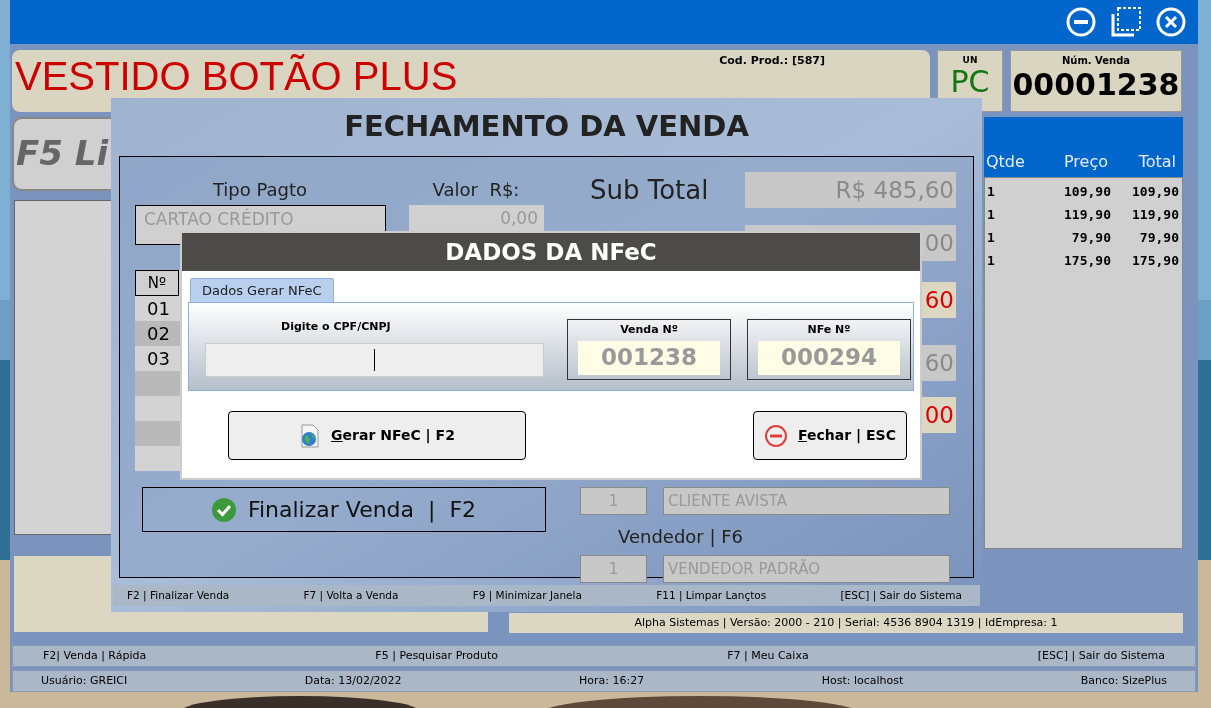 The image size is (1211, 708). Describe the element at coordinates (862, 680) in the screenshot. I see `status-text: Host: localhost` at that location.